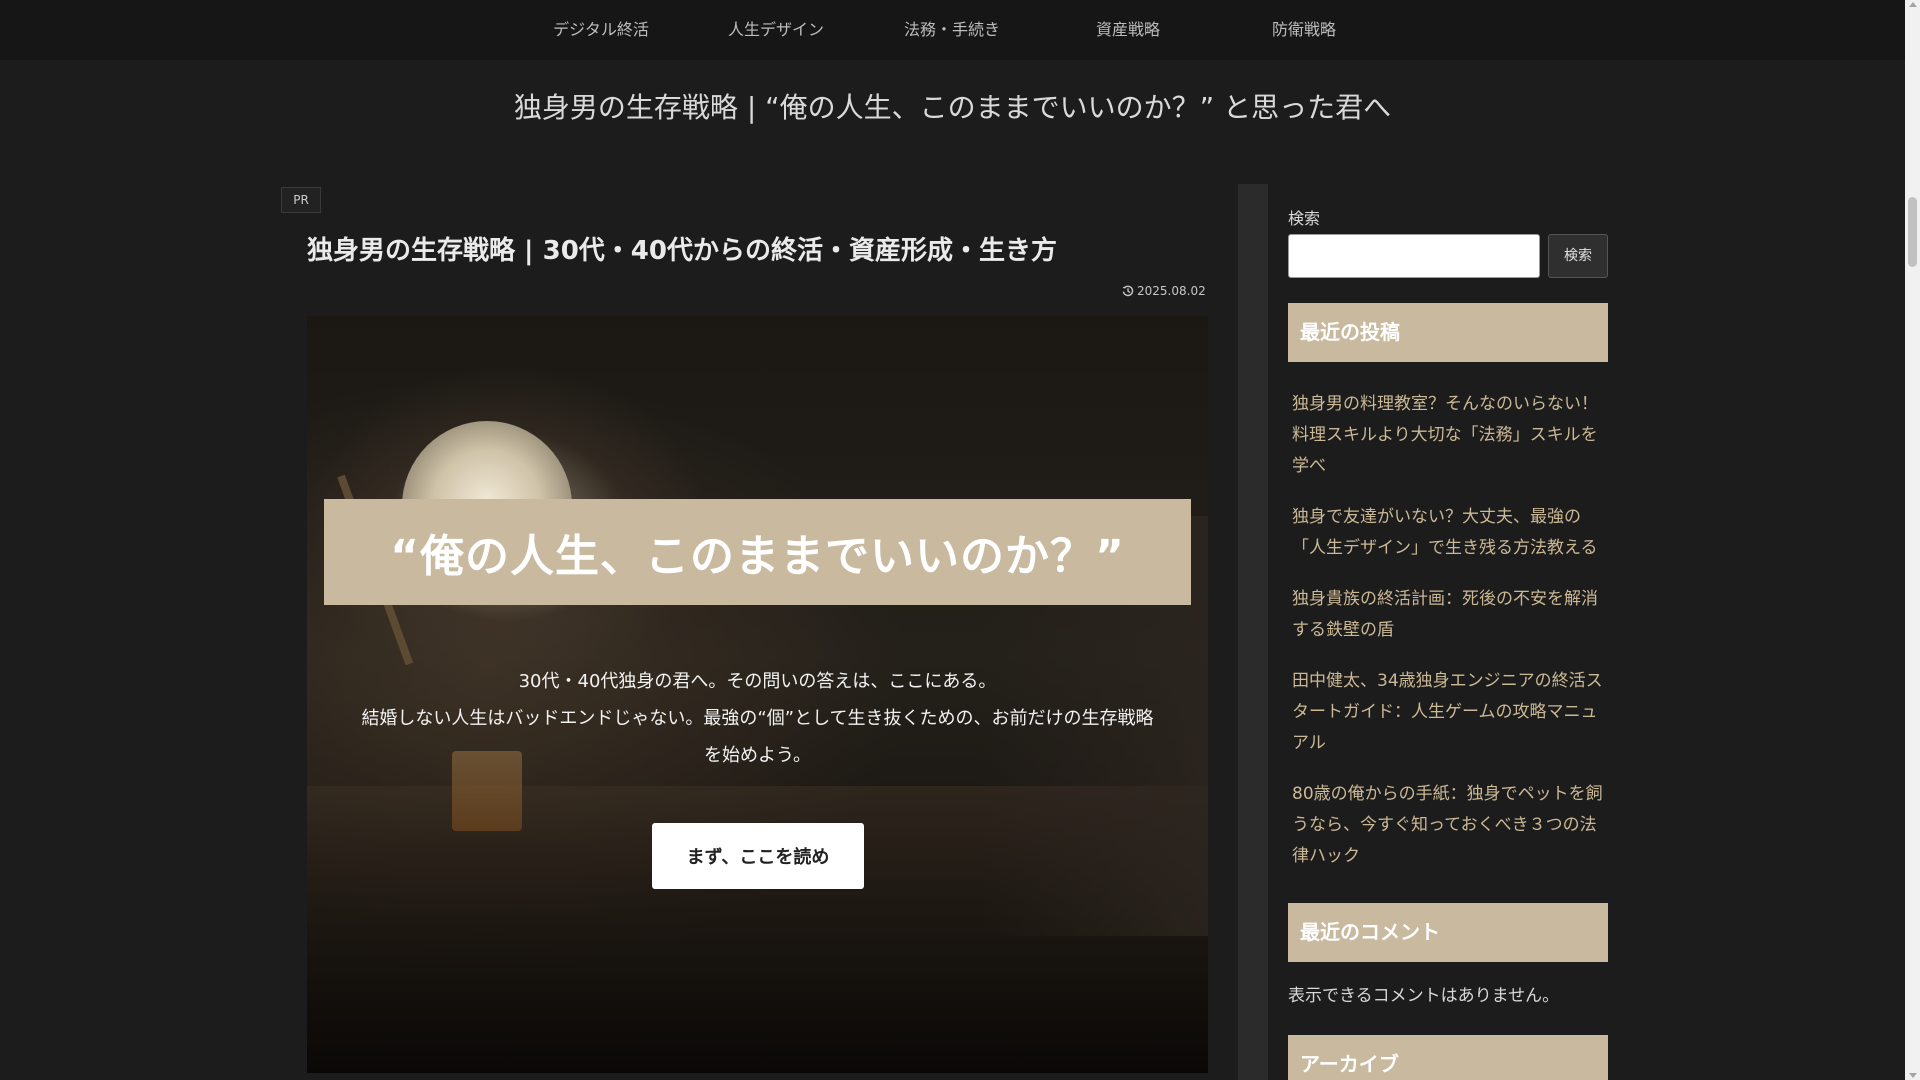 The image size is (1920, 1080). What do you see at coordinates (1448, 932) in the screenshot?
I see `recent-comments-heading: 最近のコメント` at bounding box center [1448, 932].